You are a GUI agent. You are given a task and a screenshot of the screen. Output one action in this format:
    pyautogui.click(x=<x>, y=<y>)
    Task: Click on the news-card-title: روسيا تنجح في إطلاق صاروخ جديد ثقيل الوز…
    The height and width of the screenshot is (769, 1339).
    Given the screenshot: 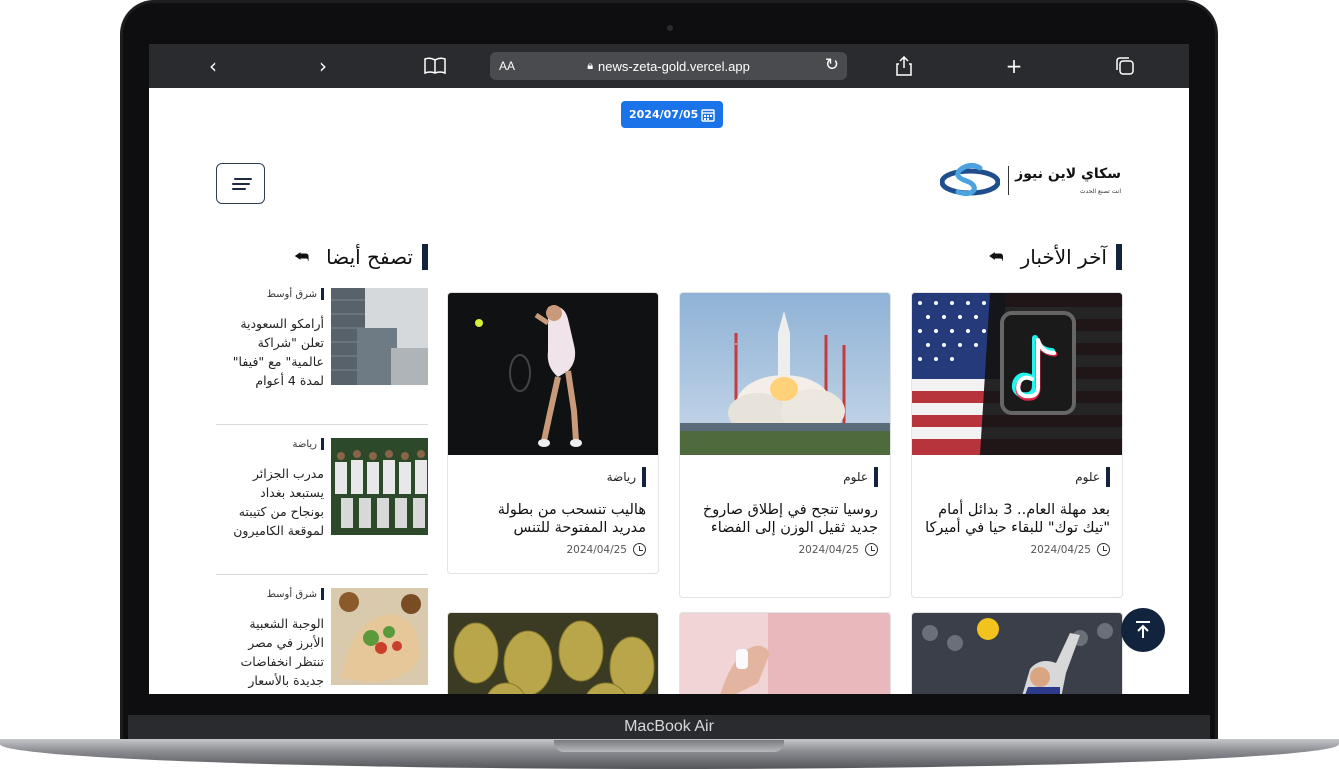 What is the action you would take?
    pyautogui.click(x=785, y=519)
    